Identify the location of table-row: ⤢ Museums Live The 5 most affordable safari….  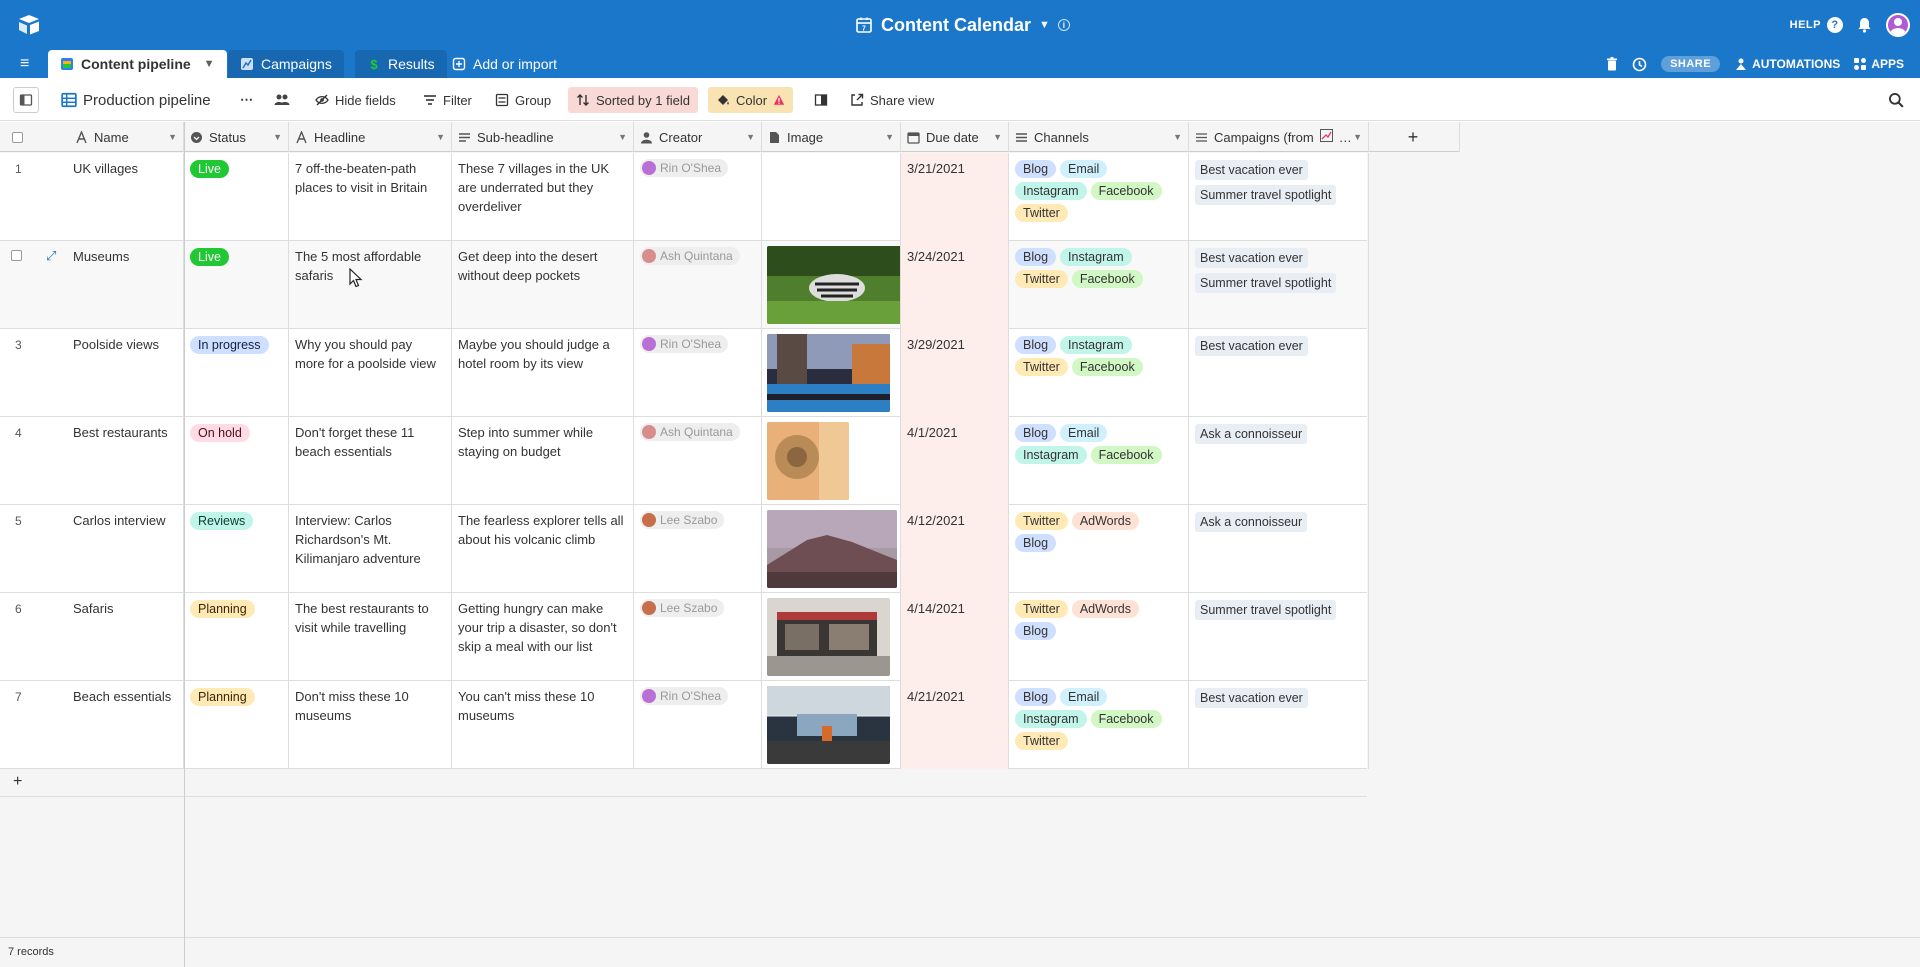
(684, 285).